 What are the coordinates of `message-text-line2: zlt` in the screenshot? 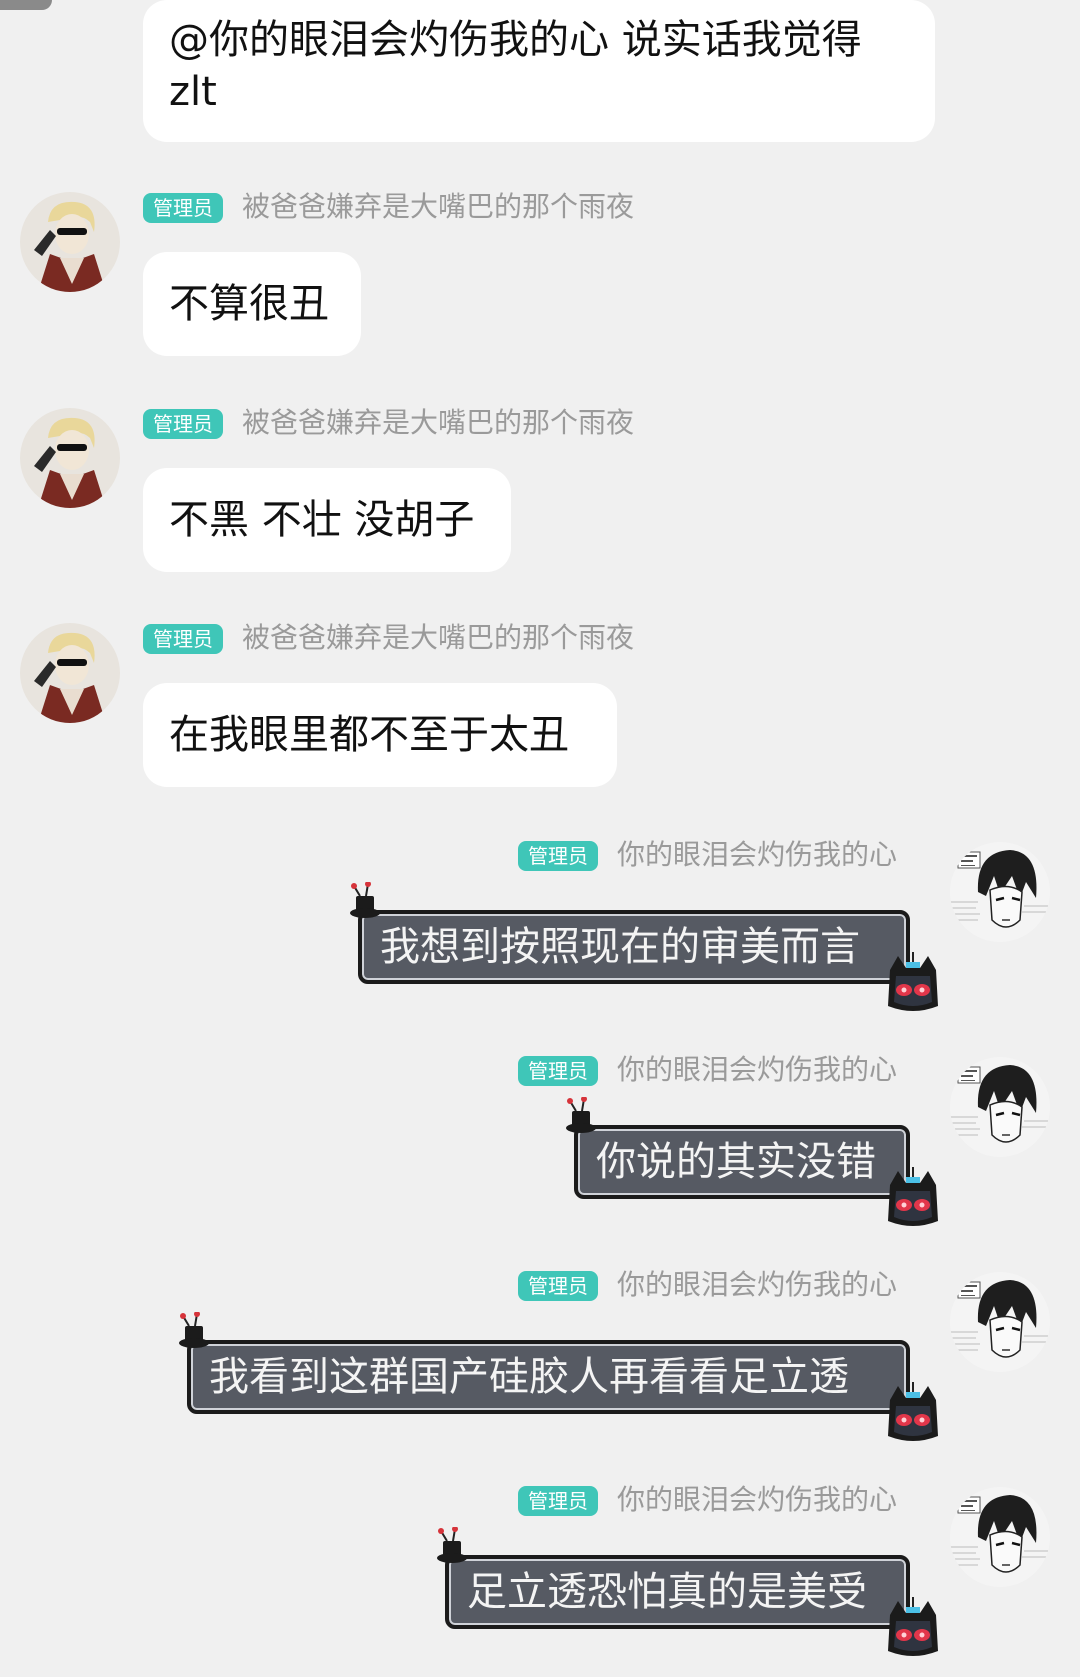 It's located at (193, 92).